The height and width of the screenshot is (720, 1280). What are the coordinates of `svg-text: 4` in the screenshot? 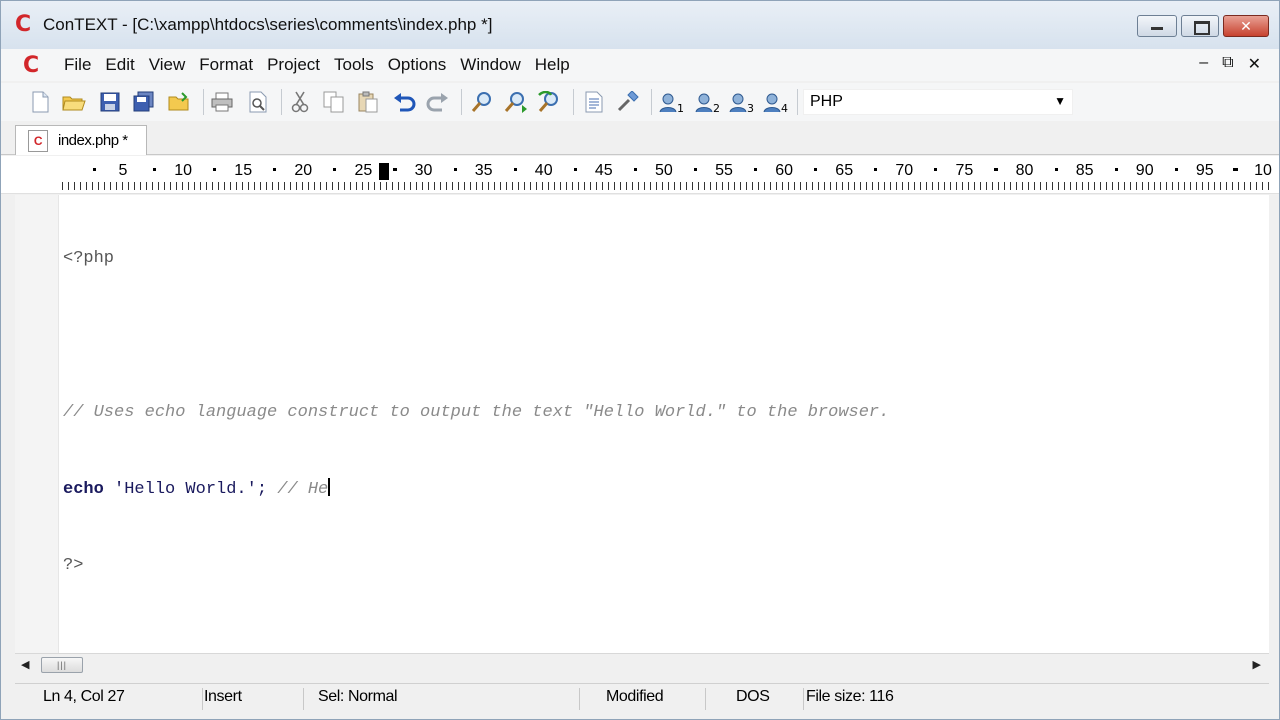 It's located at (784, 107).